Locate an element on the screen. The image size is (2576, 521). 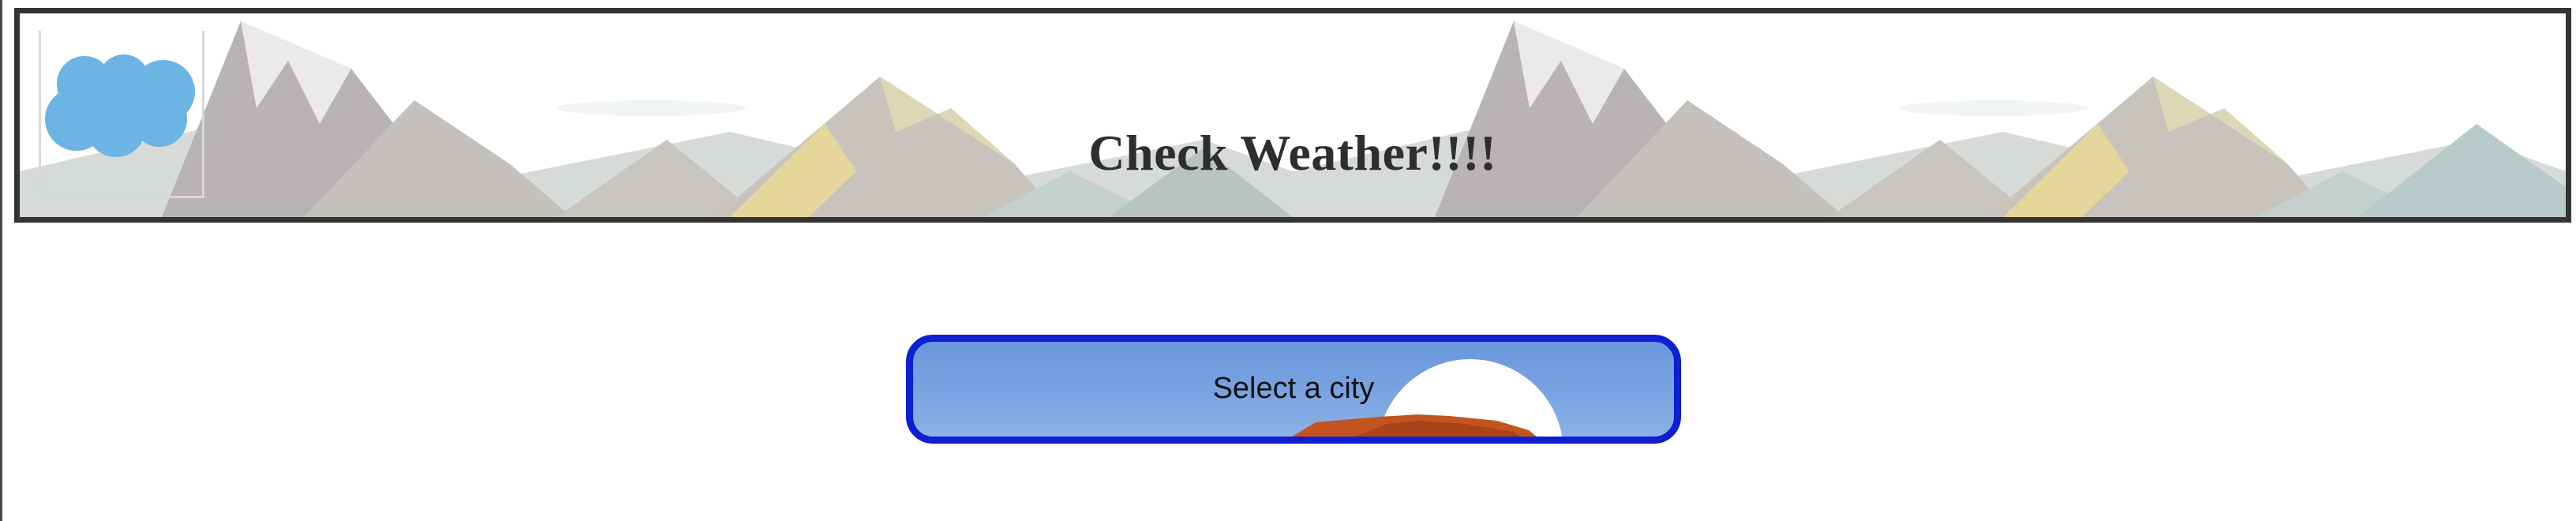
select-city-button: Select a city is located at coordinates (1293, 390).